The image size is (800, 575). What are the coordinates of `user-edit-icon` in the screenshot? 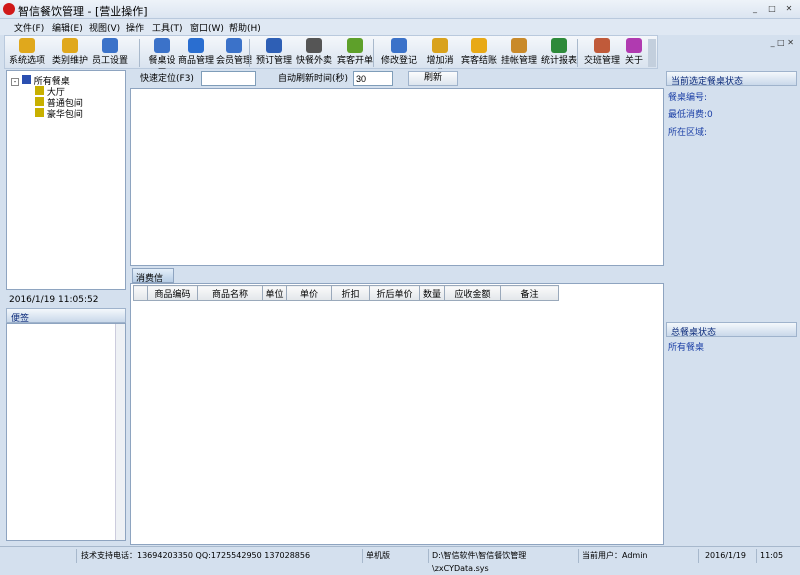 It's located at (399, 45).